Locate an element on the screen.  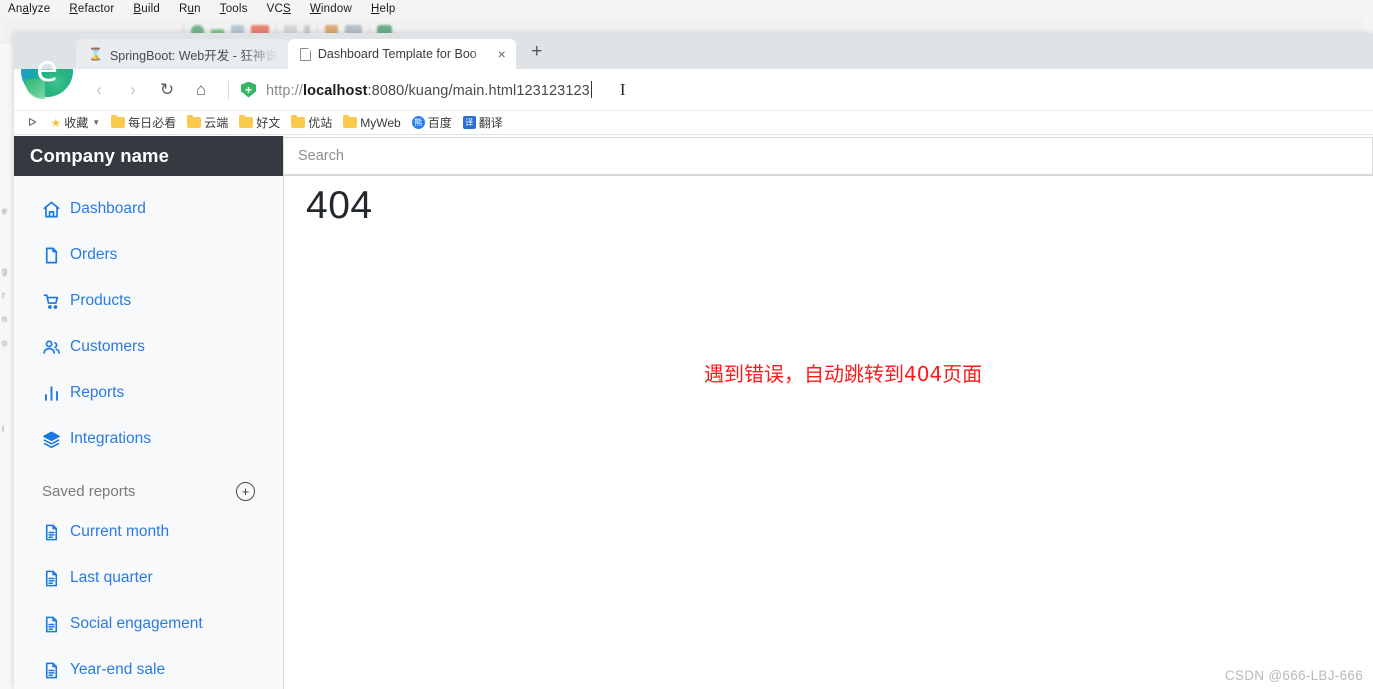
ide-menu-window: Window is located at coordinates (331, 9).